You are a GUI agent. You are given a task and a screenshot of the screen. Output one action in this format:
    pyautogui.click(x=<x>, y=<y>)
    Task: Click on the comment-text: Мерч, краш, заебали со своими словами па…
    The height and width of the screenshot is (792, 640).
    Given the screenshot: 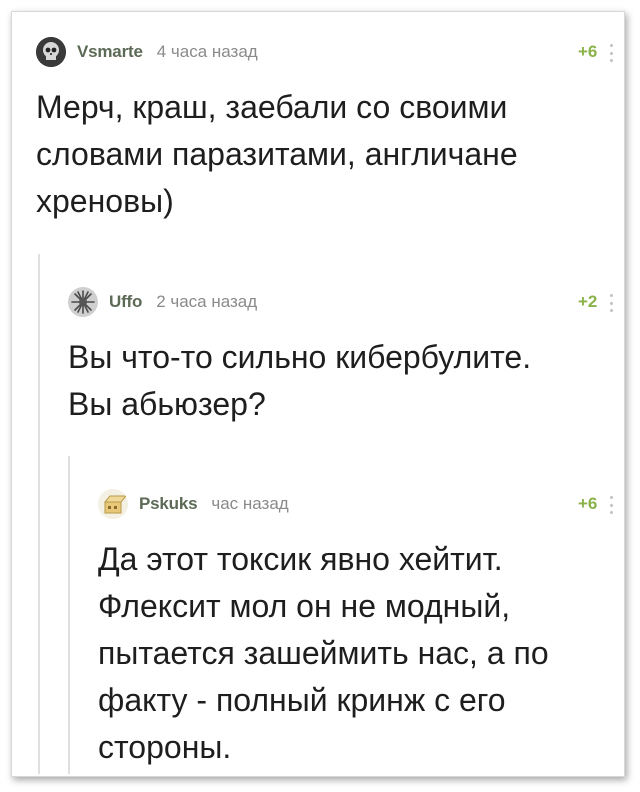 What is the action you would take?
    pyautogui.click(x=277, y=154)
    